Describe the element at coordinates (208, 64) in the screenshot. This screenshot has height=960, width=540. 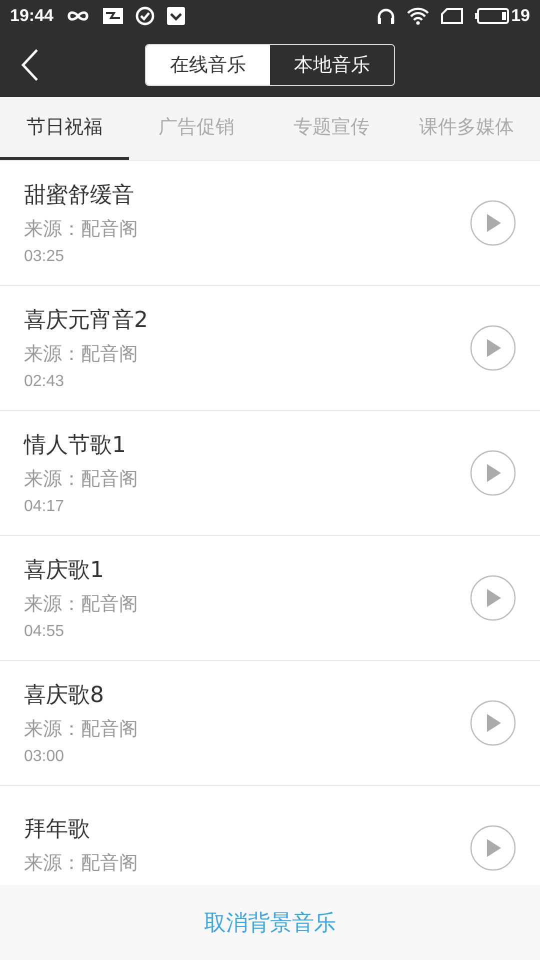
I see `segment-tab: 在线音乐` at that location.